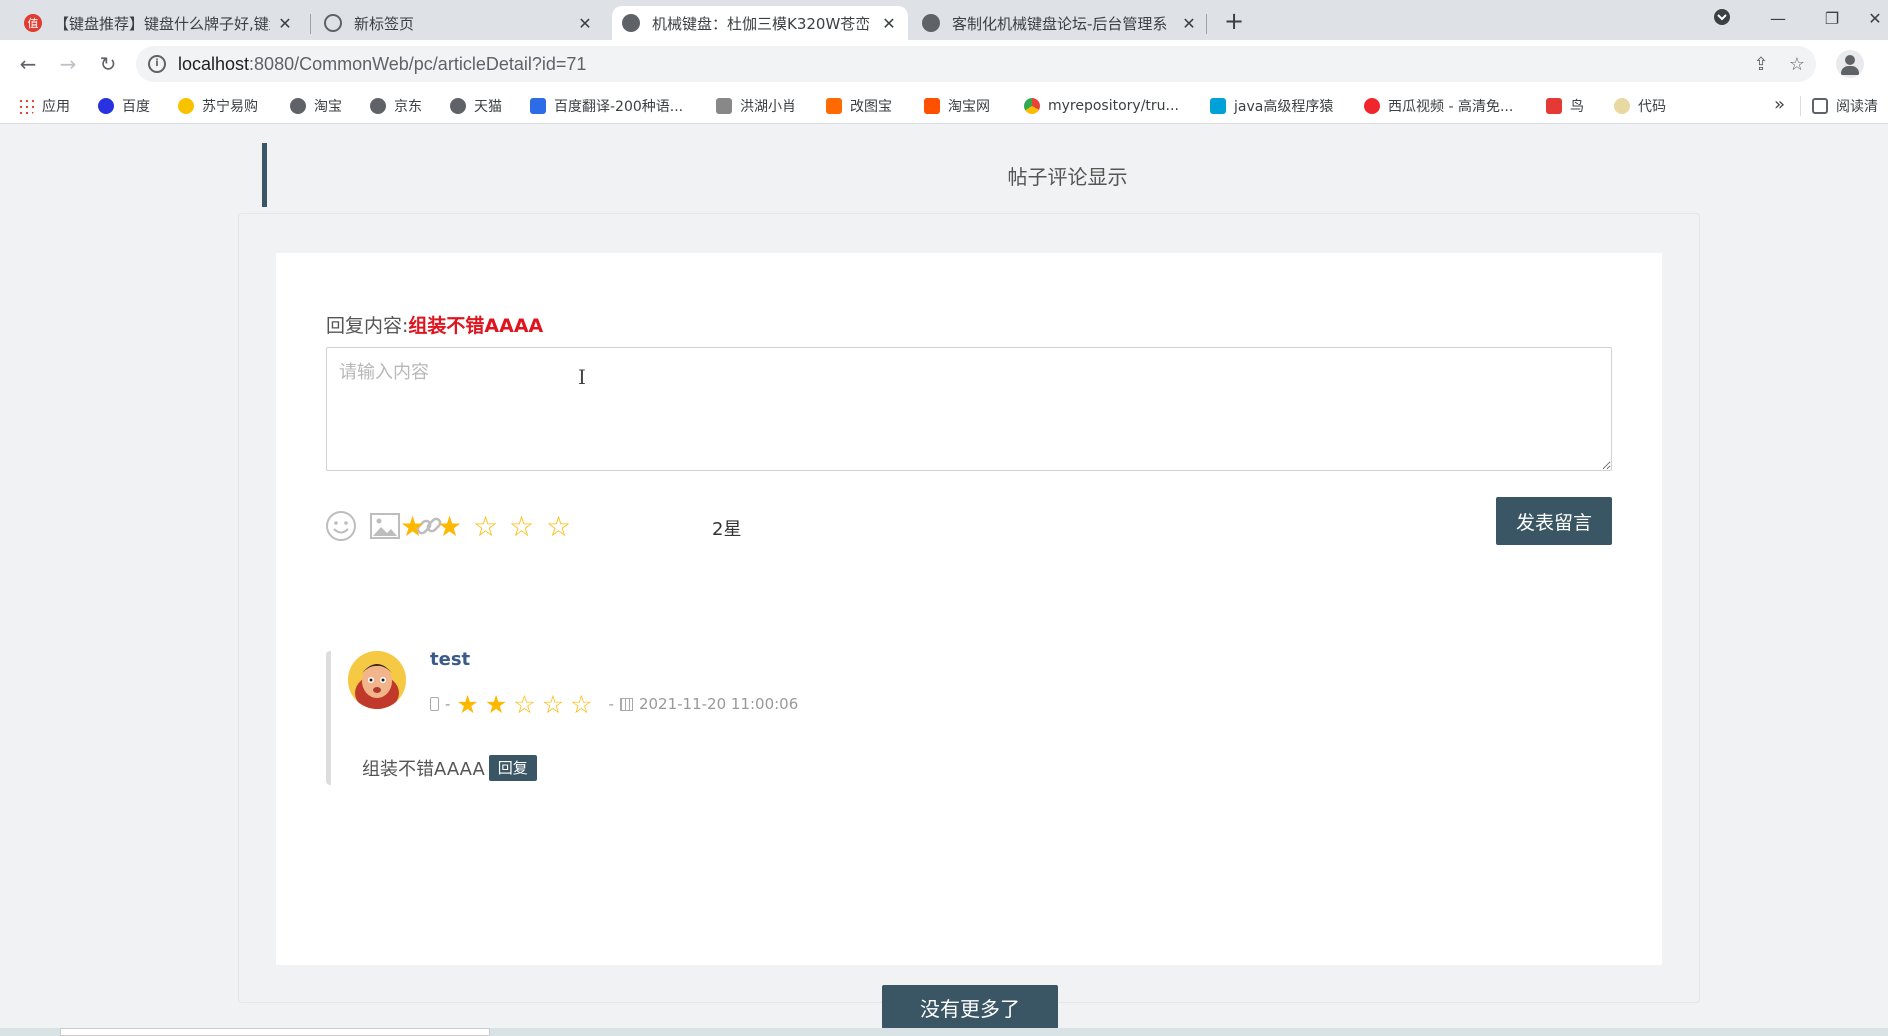 The height and width of the screenshot is (1036, 1888). I want to click on reply-target-text: 组装不错AAAA, so click(476, 326).